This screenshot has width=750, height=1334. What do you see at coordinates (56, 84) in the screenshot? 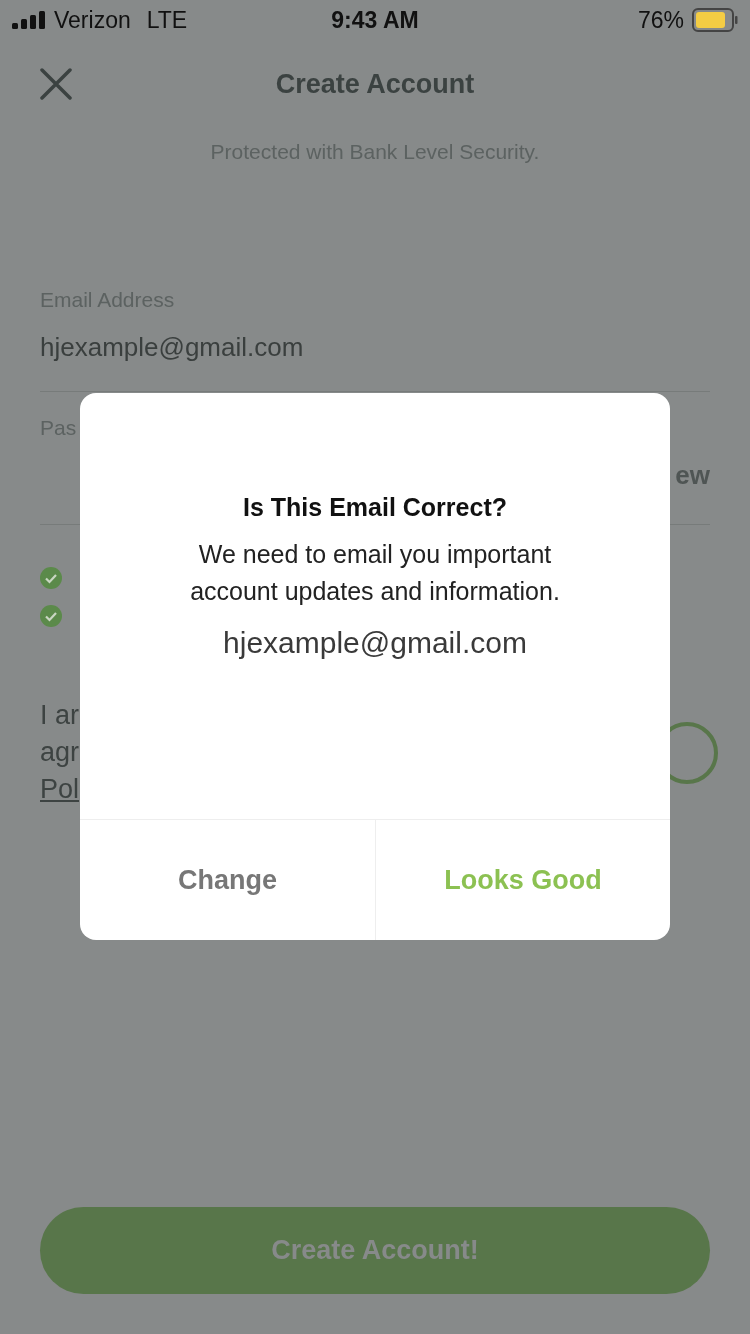
I see `close-icon` at bounding box center [56, 84].